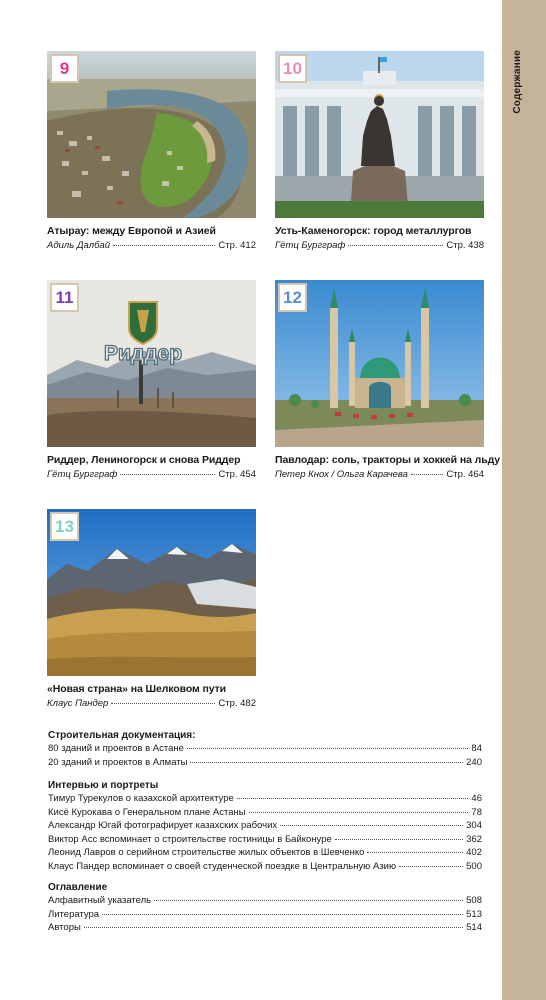  What do you see at coordinates (147, 812) in the screenshot?
I see `toc-entry-label: Кисё Курокава о Генеральном плане Астаны` at bounding box center [147, 812].